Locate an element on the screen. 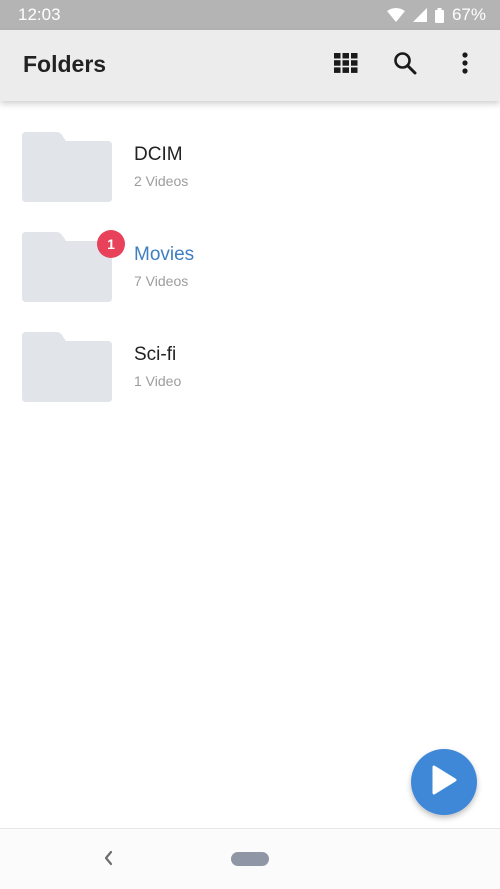 Image resolution: width=500 pixels, height=889 pixels. status-time: 12:03 is located at coordinates (39, 14).